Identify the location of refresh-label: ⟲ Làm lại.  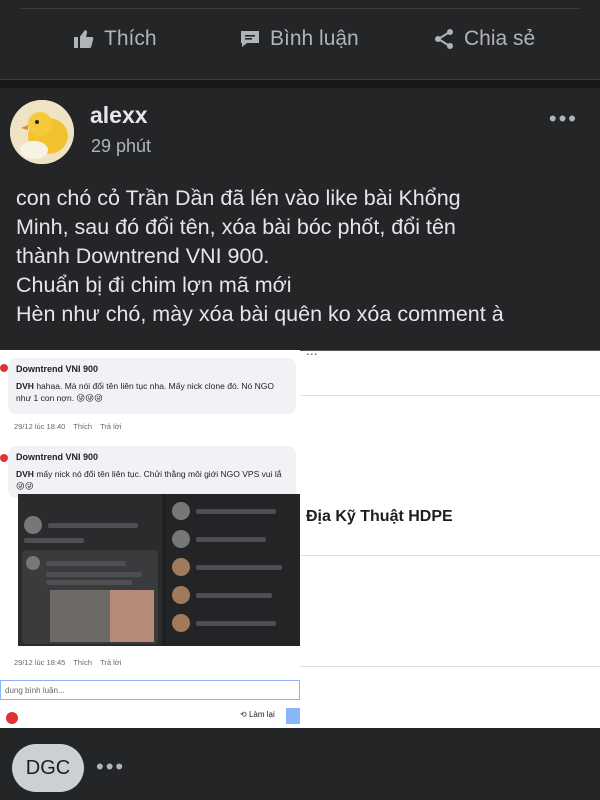
(257, 714).